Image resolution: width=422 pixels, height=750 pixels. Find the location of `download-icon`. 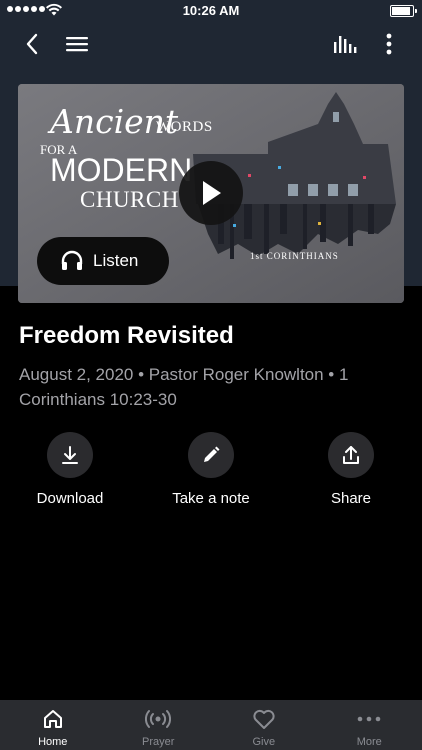

download-icon is located at coordinates (70, 455).